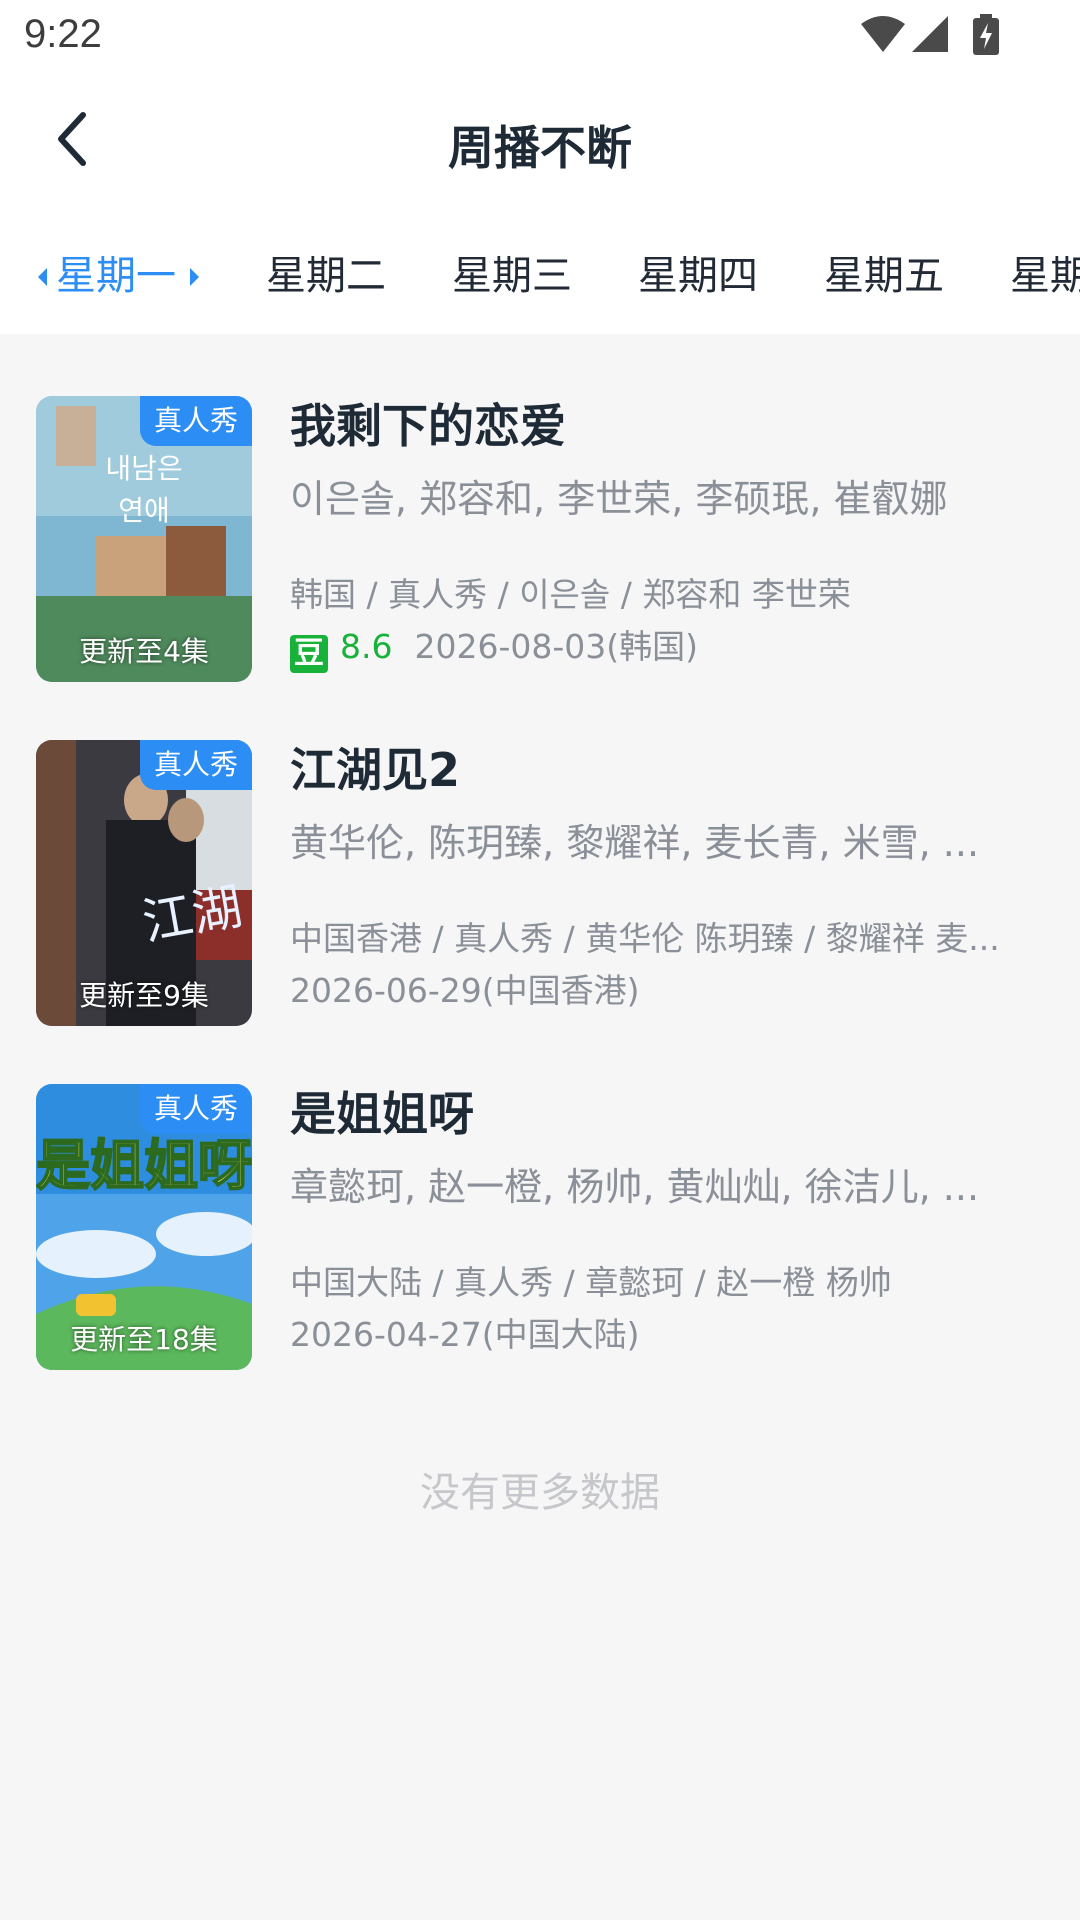 This screenshot has width=1080, height=1920. Describe the element at coordinates (619, 499) in the screenshot. I see `show-cast: 이은솔, 郑容和, 李世荣, 李硕珉, 崔叡娜` at that location.